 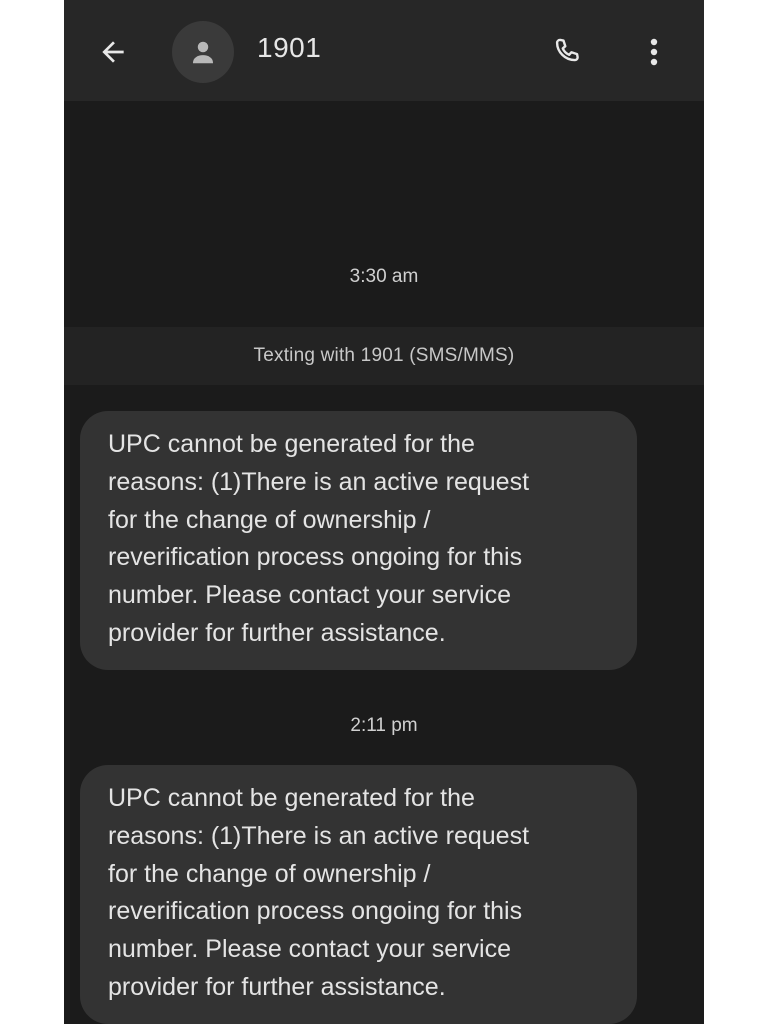 I want to click on back-button, so click(x=113, y=52).